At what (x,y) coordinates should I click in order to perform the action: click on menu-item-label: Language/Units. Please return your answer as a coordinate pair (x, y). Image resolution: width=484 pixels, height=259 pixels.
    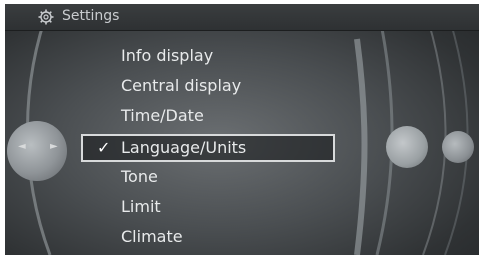
    Looking at the image, I should click on (184, 147).